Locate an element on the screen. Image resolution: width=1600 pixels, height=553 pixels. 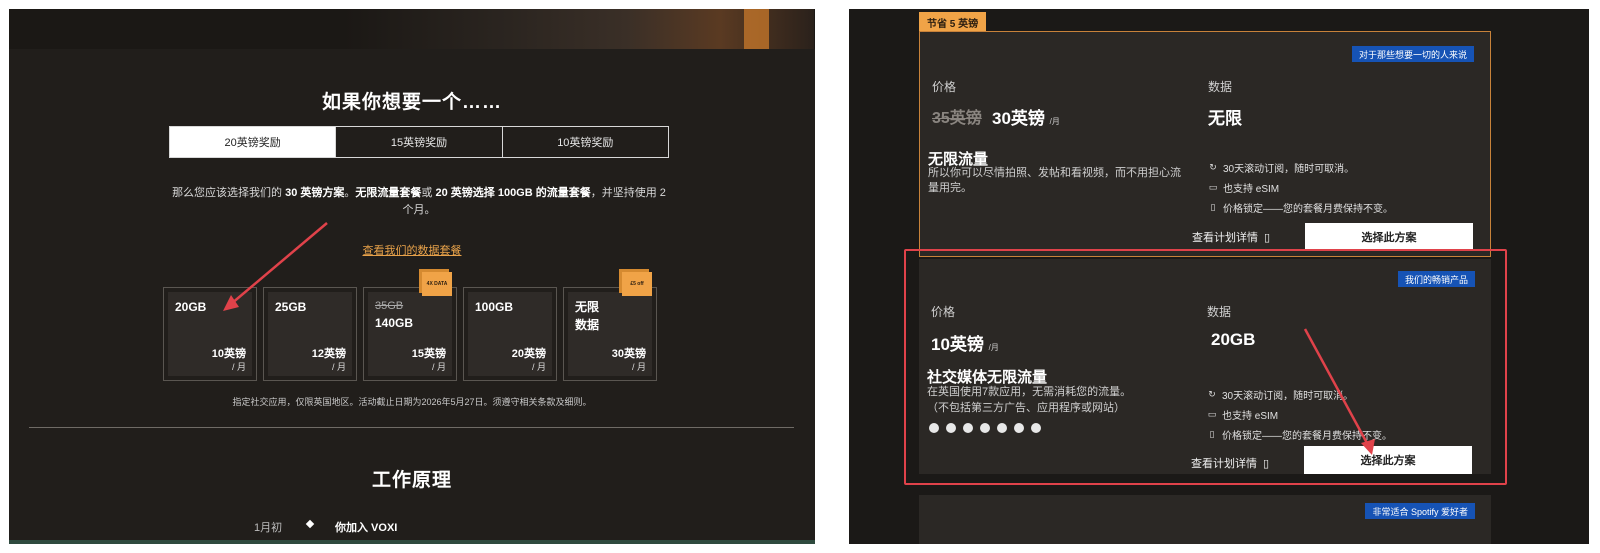
feature-esim: ▭ 也支持 eSIM is located at coordinates (1243, 187).